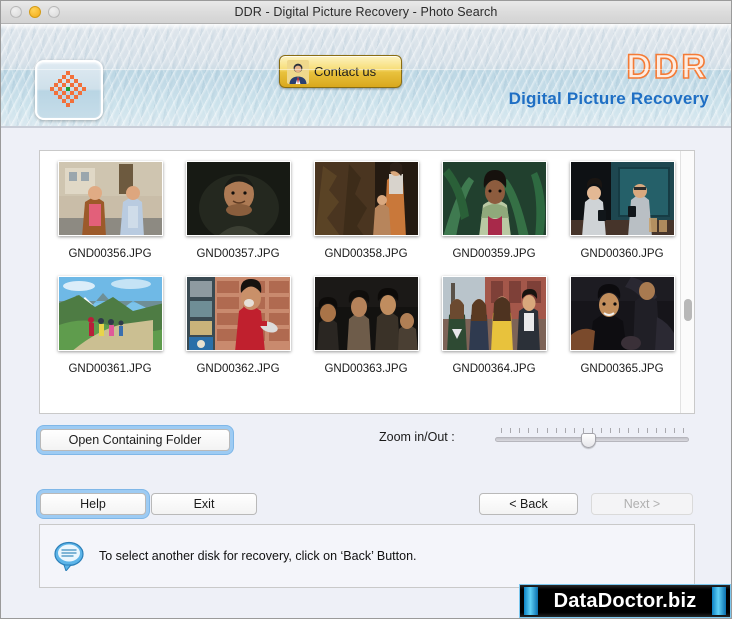 The height and width of the screenshot is (619, 732). I want to click on ddr-flower-logo-icon, so click(69, 90).